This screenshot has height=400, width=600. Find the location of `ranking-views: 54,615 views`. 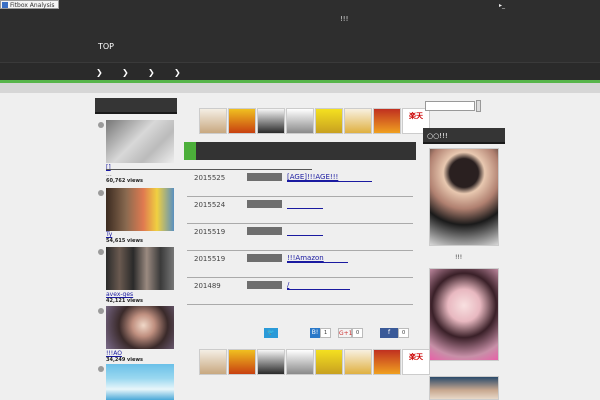

ranking-views: 54,615 views is located at coordinates (124, 241).